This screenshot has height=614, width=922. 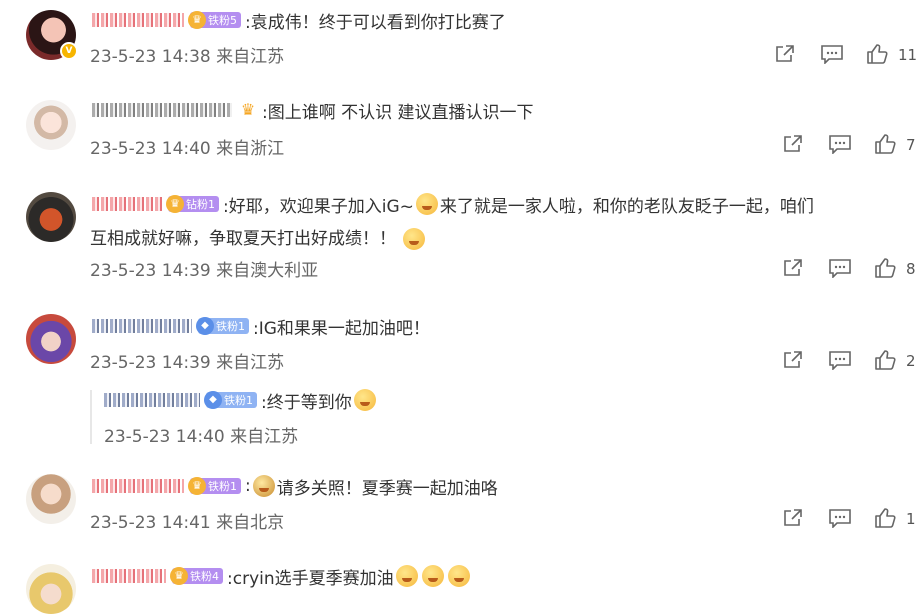 I want to click on comment-text-cont: 请多关照！夏季赛一起加油咯, so click(x=387, y=488).